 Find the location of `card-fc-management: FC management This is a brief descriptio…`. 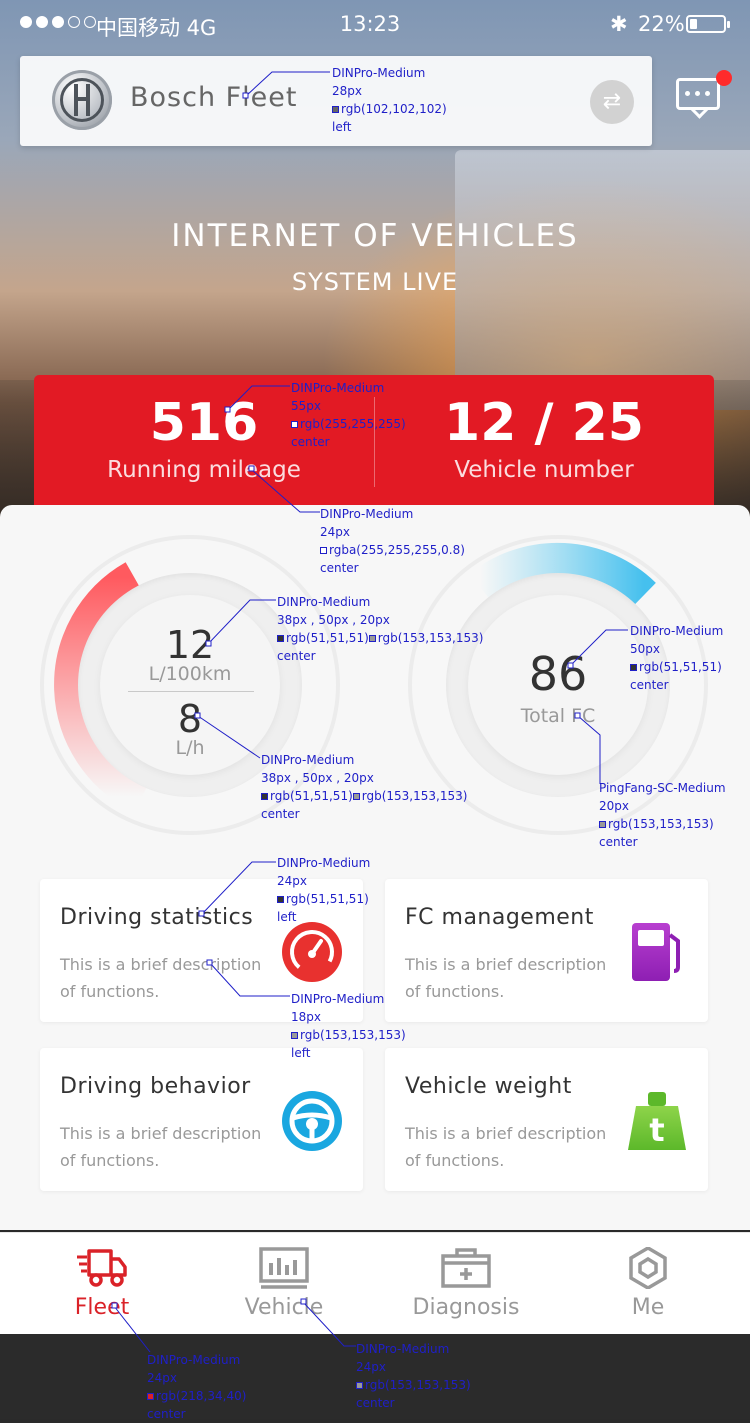

card-fc-management: FC management This is a brief descriptio… is located at coordinates (546, 950).